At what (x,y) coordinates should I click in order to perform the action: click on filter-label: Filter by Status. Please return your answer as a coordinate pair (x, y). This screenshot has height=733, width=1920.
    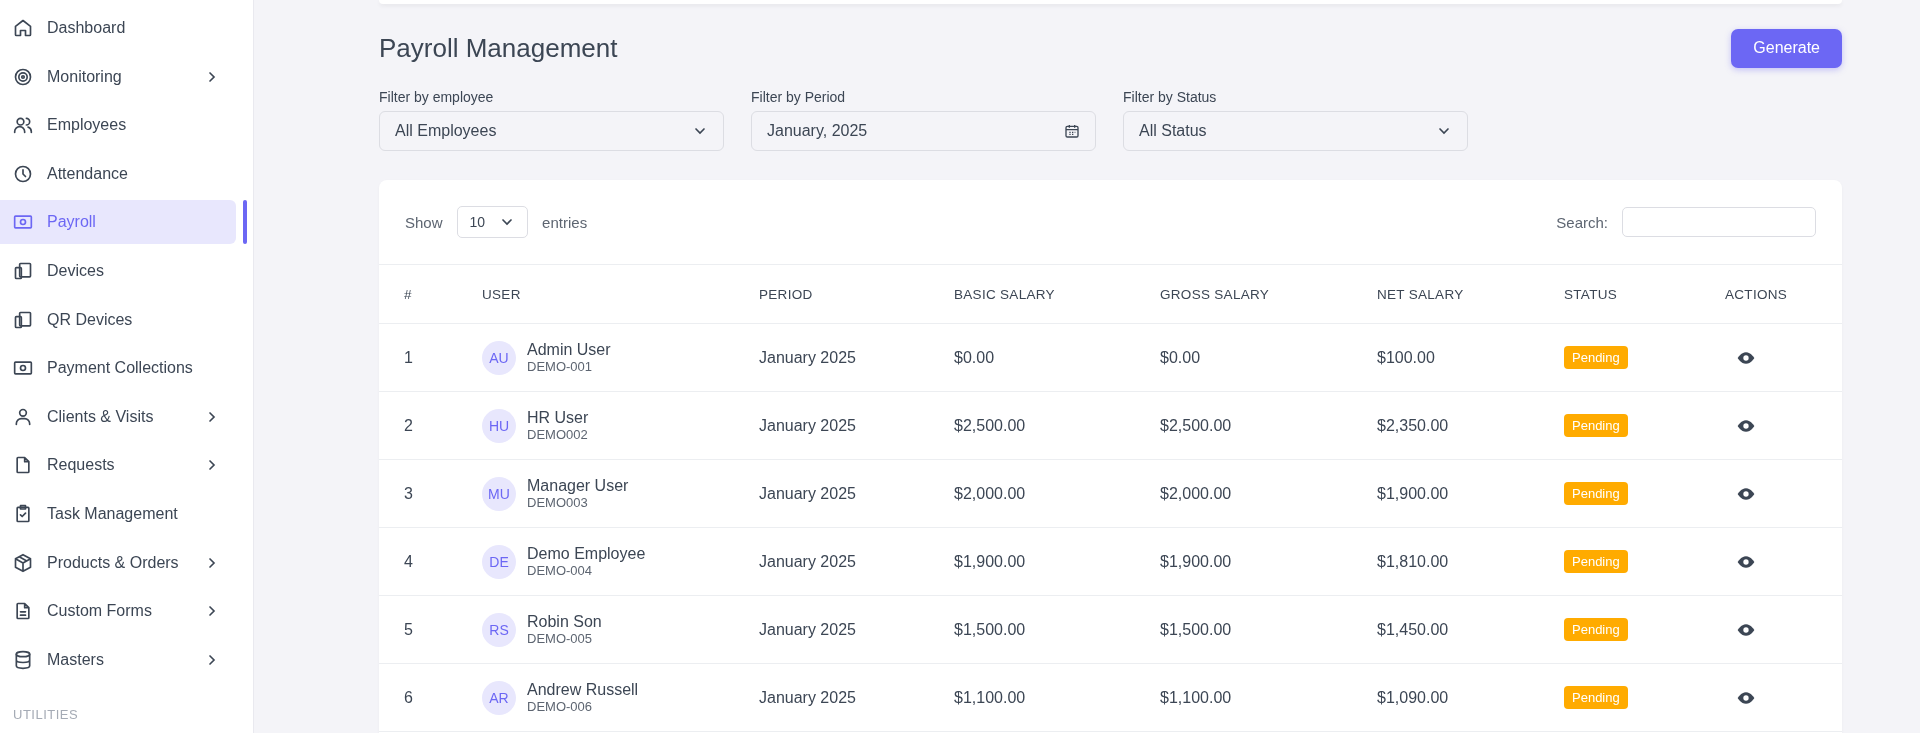
    Looking at the image, I should click on (1170, 97).